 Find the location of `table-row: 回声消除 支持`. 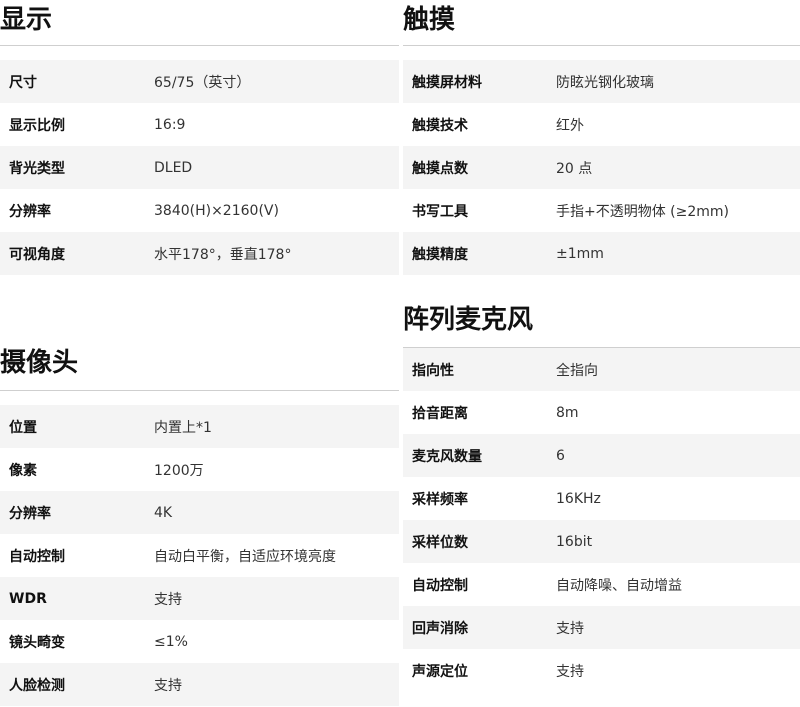

table-row: 回声消除 支持 is located at coordinates (601, 627).